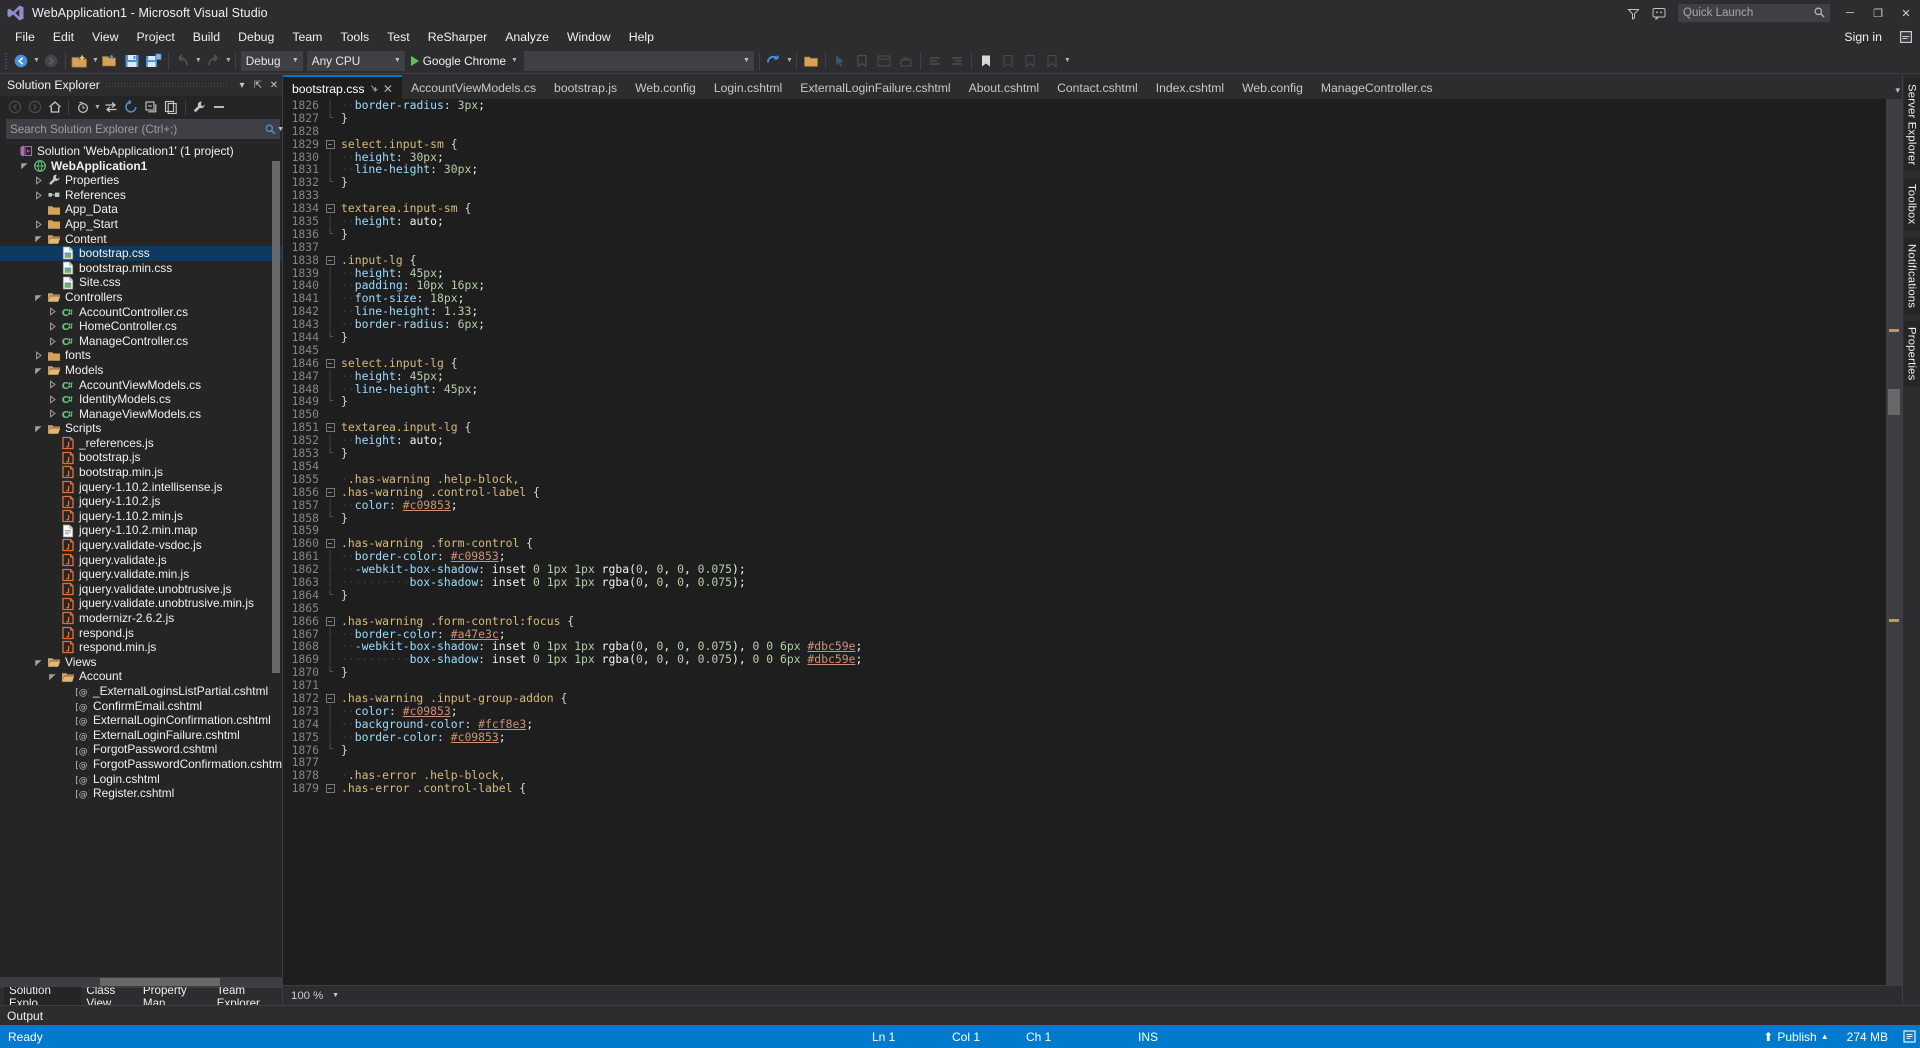 This screenshot has width=1920, height=1048. Describe the element at coordinates (199, 107) in the screenshot. I see `properties-wrench-icon` at that location.